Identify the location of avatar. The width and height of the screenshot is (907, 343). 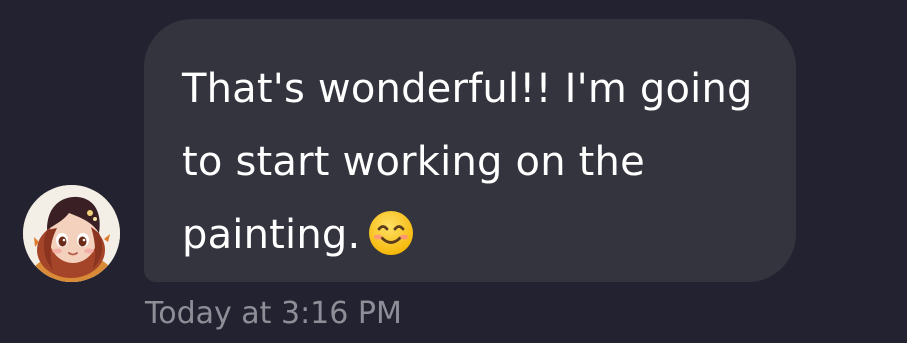
(71, 233).